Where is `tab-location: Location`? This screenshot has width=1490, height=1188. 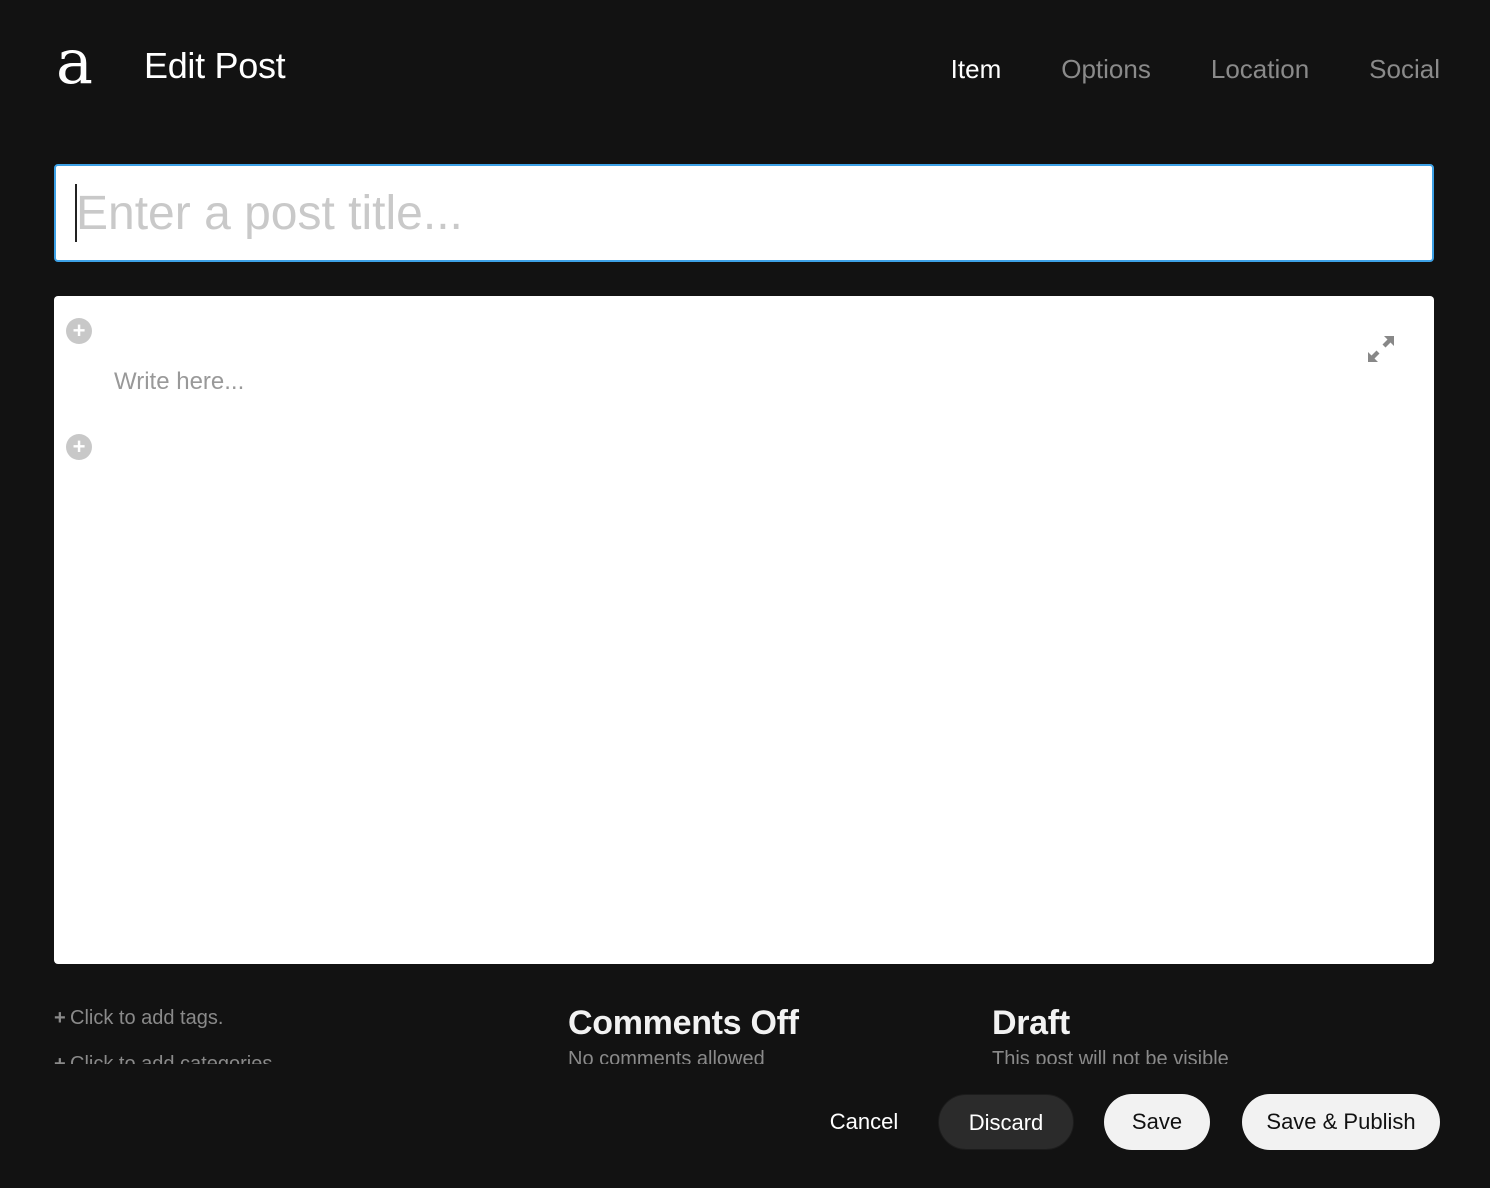
tab-location: Location is located at coordinates (1260, 69).